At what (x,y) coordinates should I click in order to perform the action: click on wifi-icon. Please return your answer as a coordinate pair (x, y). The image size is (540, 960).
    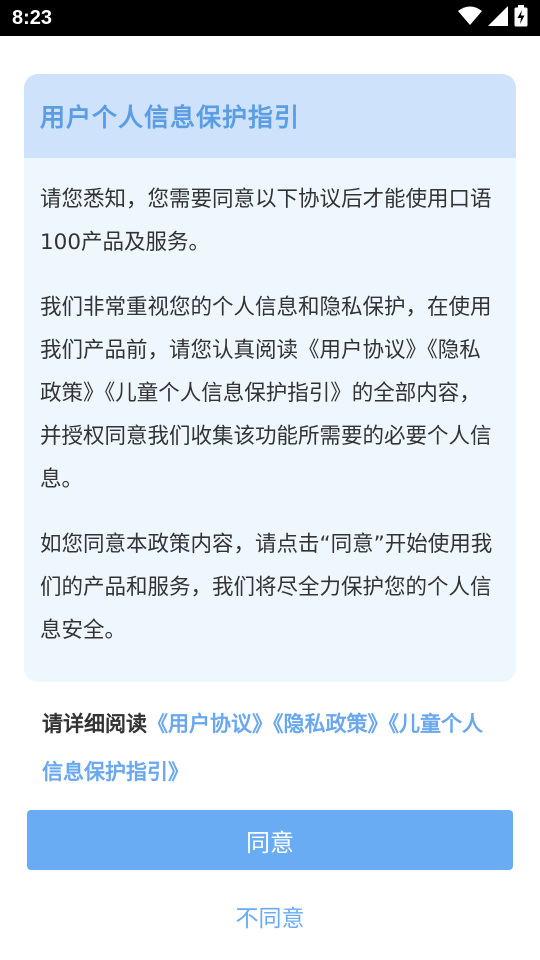
    Looking at the image, I should click on (470, 18).